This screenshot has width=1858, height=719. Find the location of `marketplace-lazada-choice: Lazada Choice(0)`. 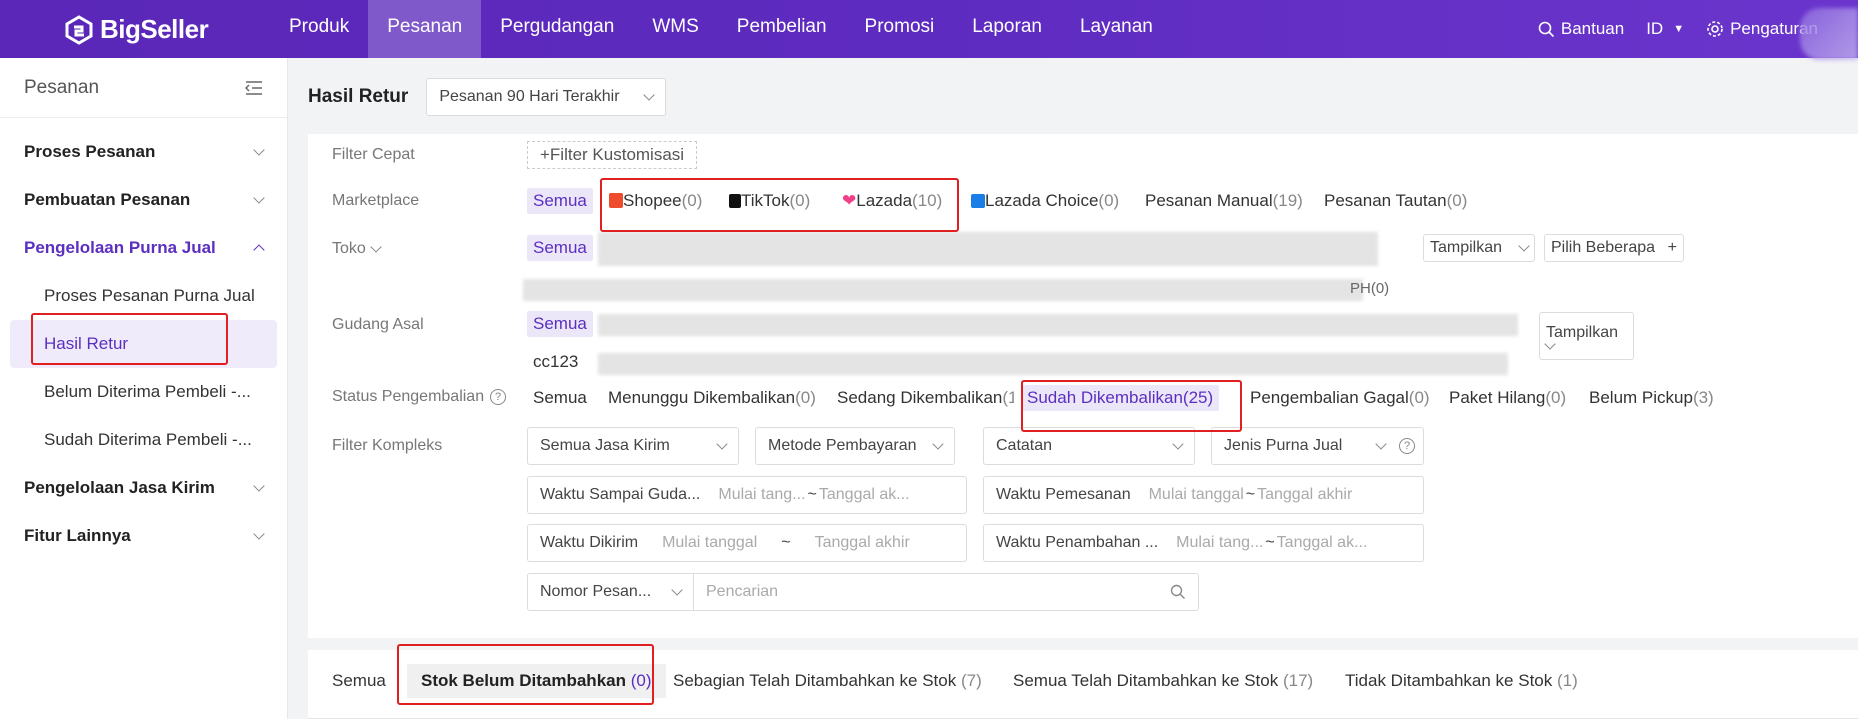

marketplace-lazada-choice: Lazada Choice(0) is located at coordinates (1045, 201).